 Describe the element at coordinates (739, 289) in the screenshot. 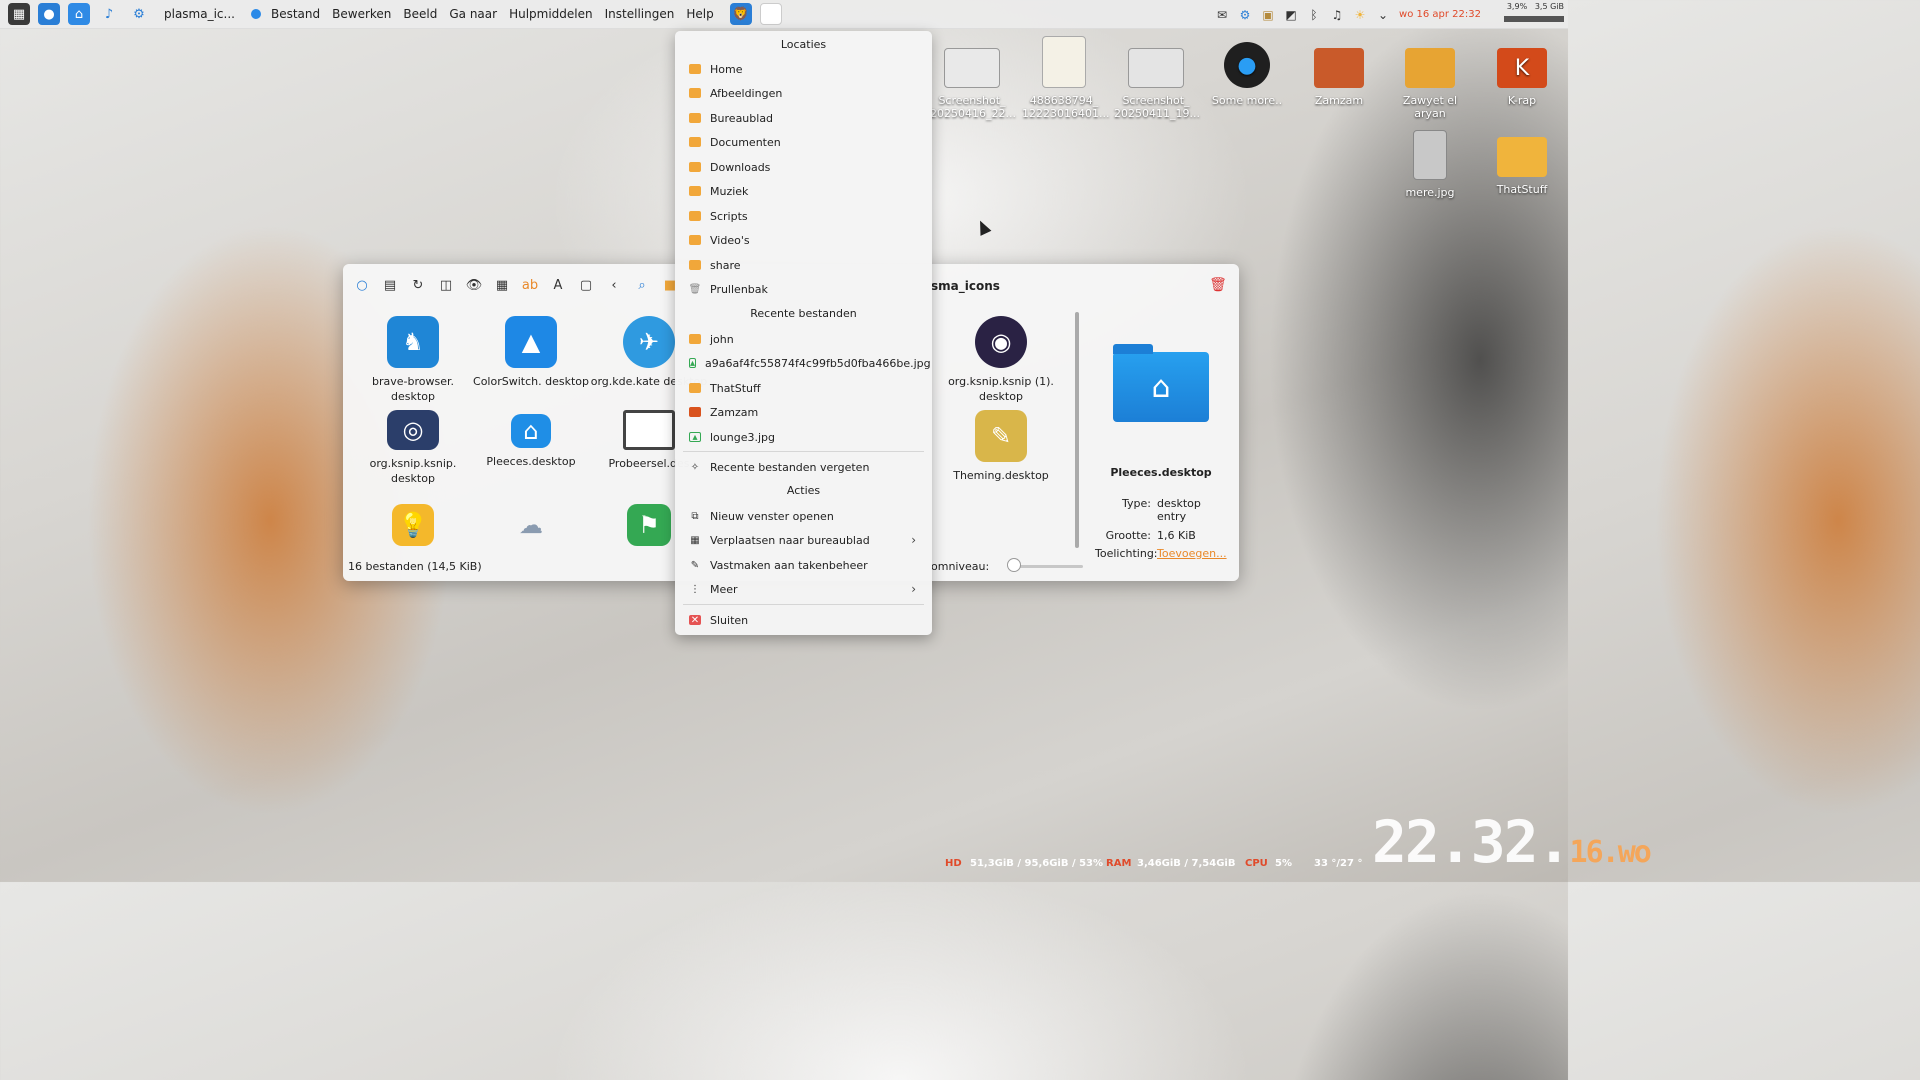

I see `menu-label: Prullenbak` at that location.